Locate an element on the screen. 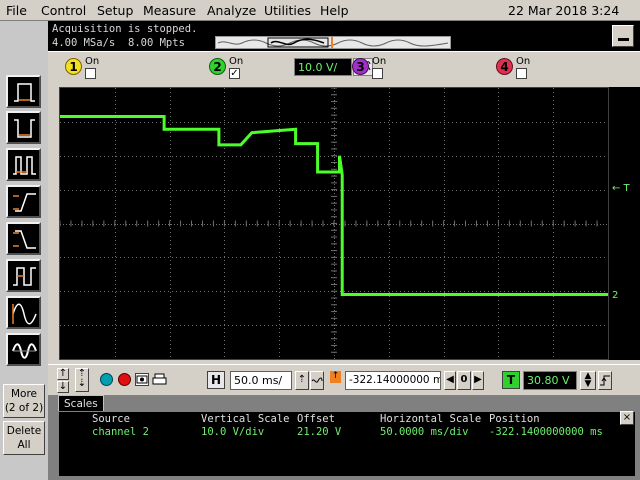 This screenshot has height=480, width=640. period-icon is located at coordinates (24, 165).